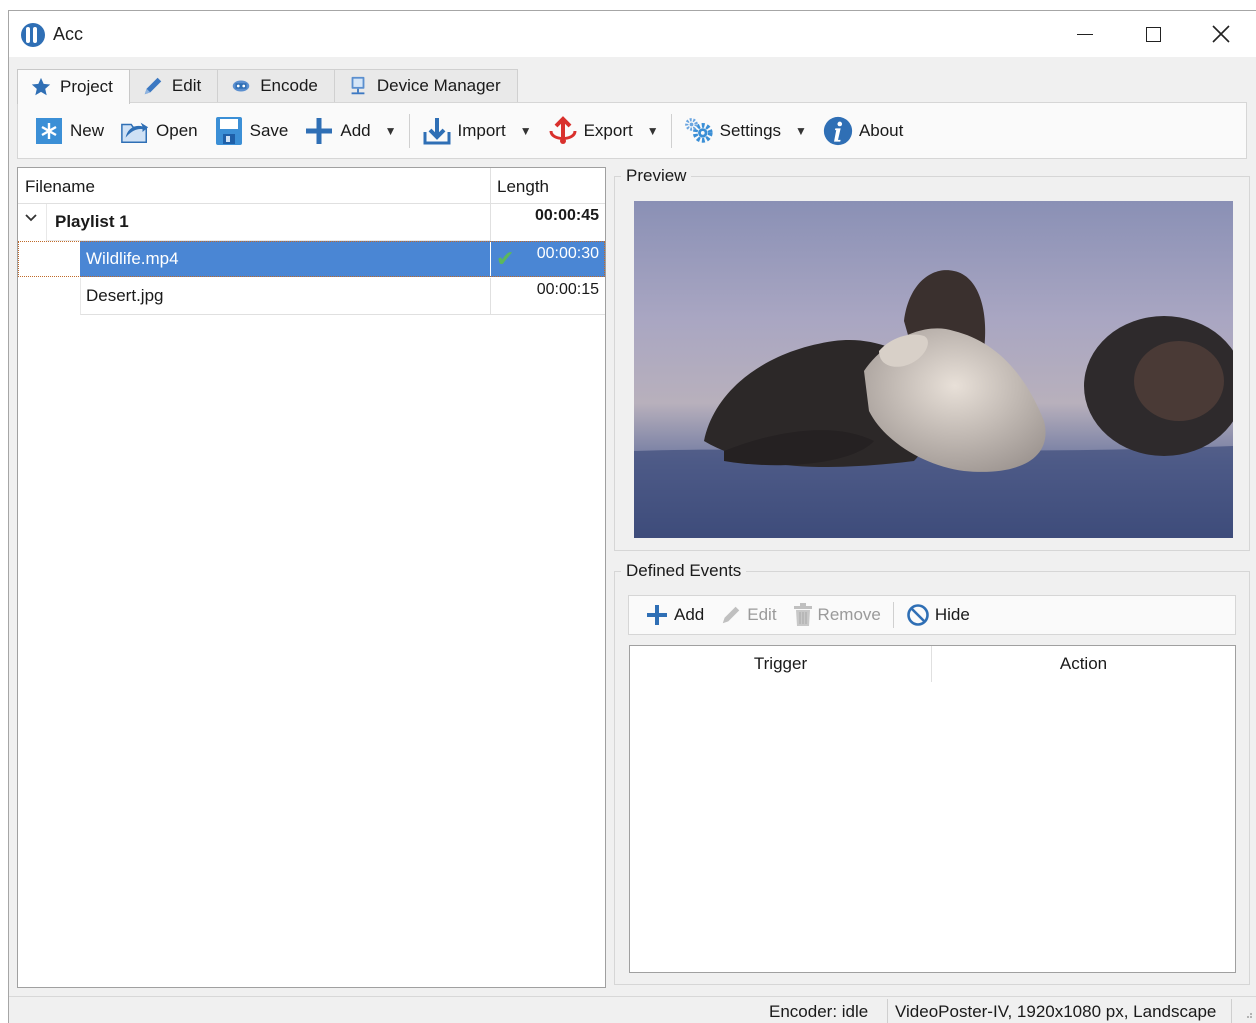 The image size is (1256, 1023). I want to click on save-button: Save, so click(251, 131).